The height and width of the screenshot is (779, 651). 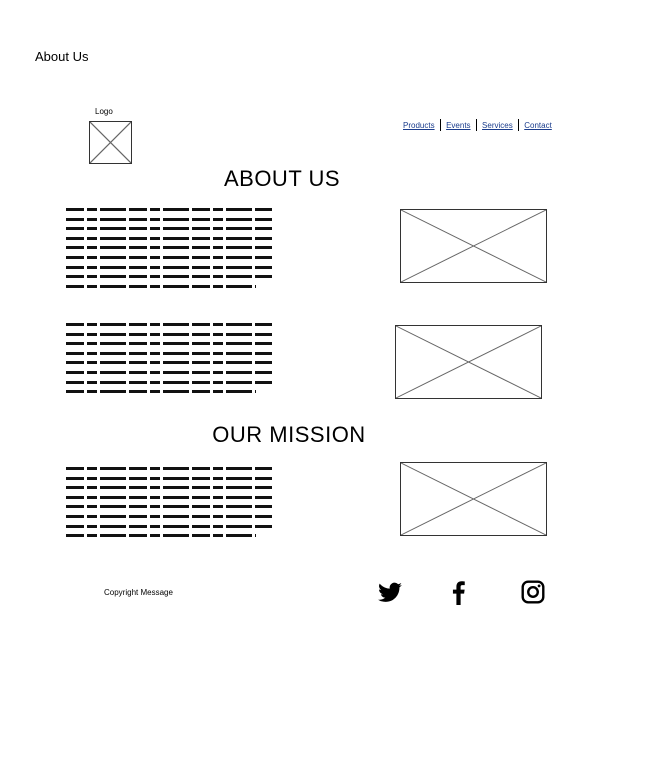 What do you see at coordinates (62, 56) in the screenshot?
I see `page-title: About Us` at bounding box center [62, 56].